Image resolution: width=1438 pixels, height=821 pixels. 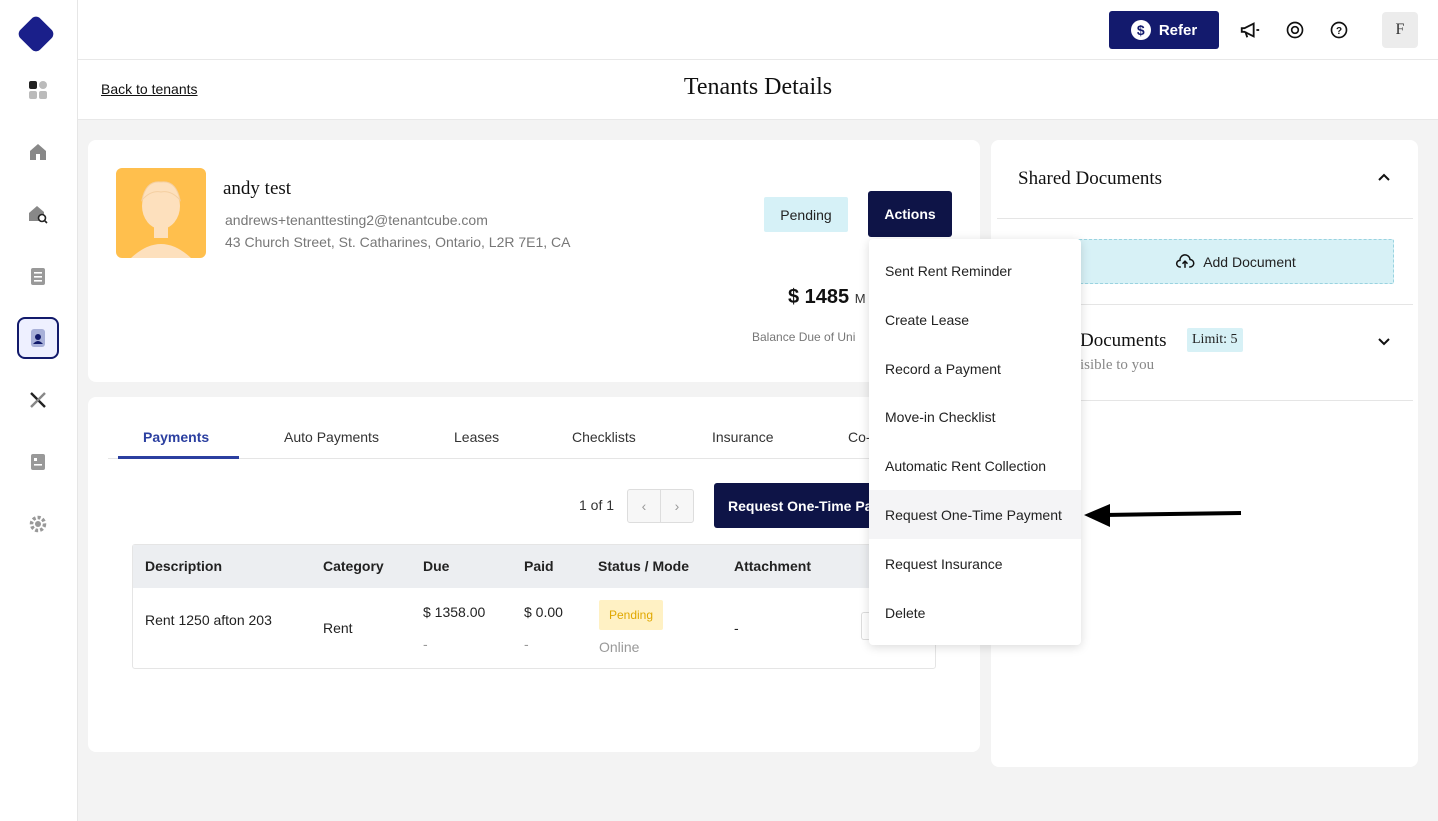 I want to click on next-page-button: ›, so click(x=677, y=506).